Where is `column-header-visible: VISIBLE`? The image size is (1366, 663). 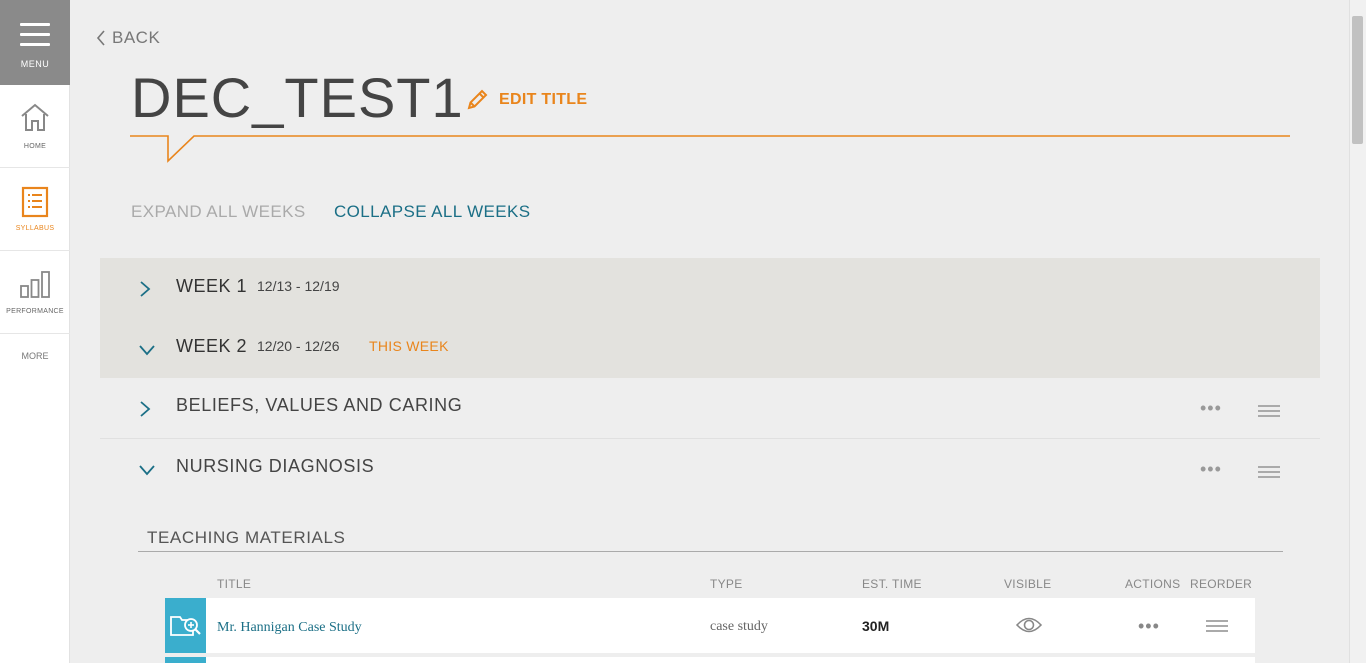
column-header-visible: VISIBLE is located at coordinates (1028, 584).